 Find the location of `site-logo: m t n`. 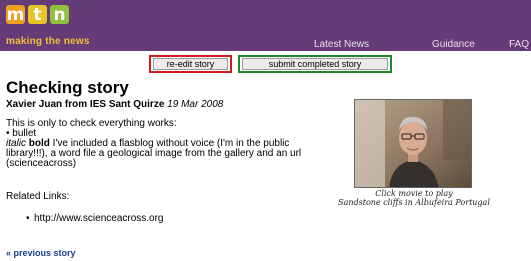

site-logo: m t n is located at coordinates (37, 14).